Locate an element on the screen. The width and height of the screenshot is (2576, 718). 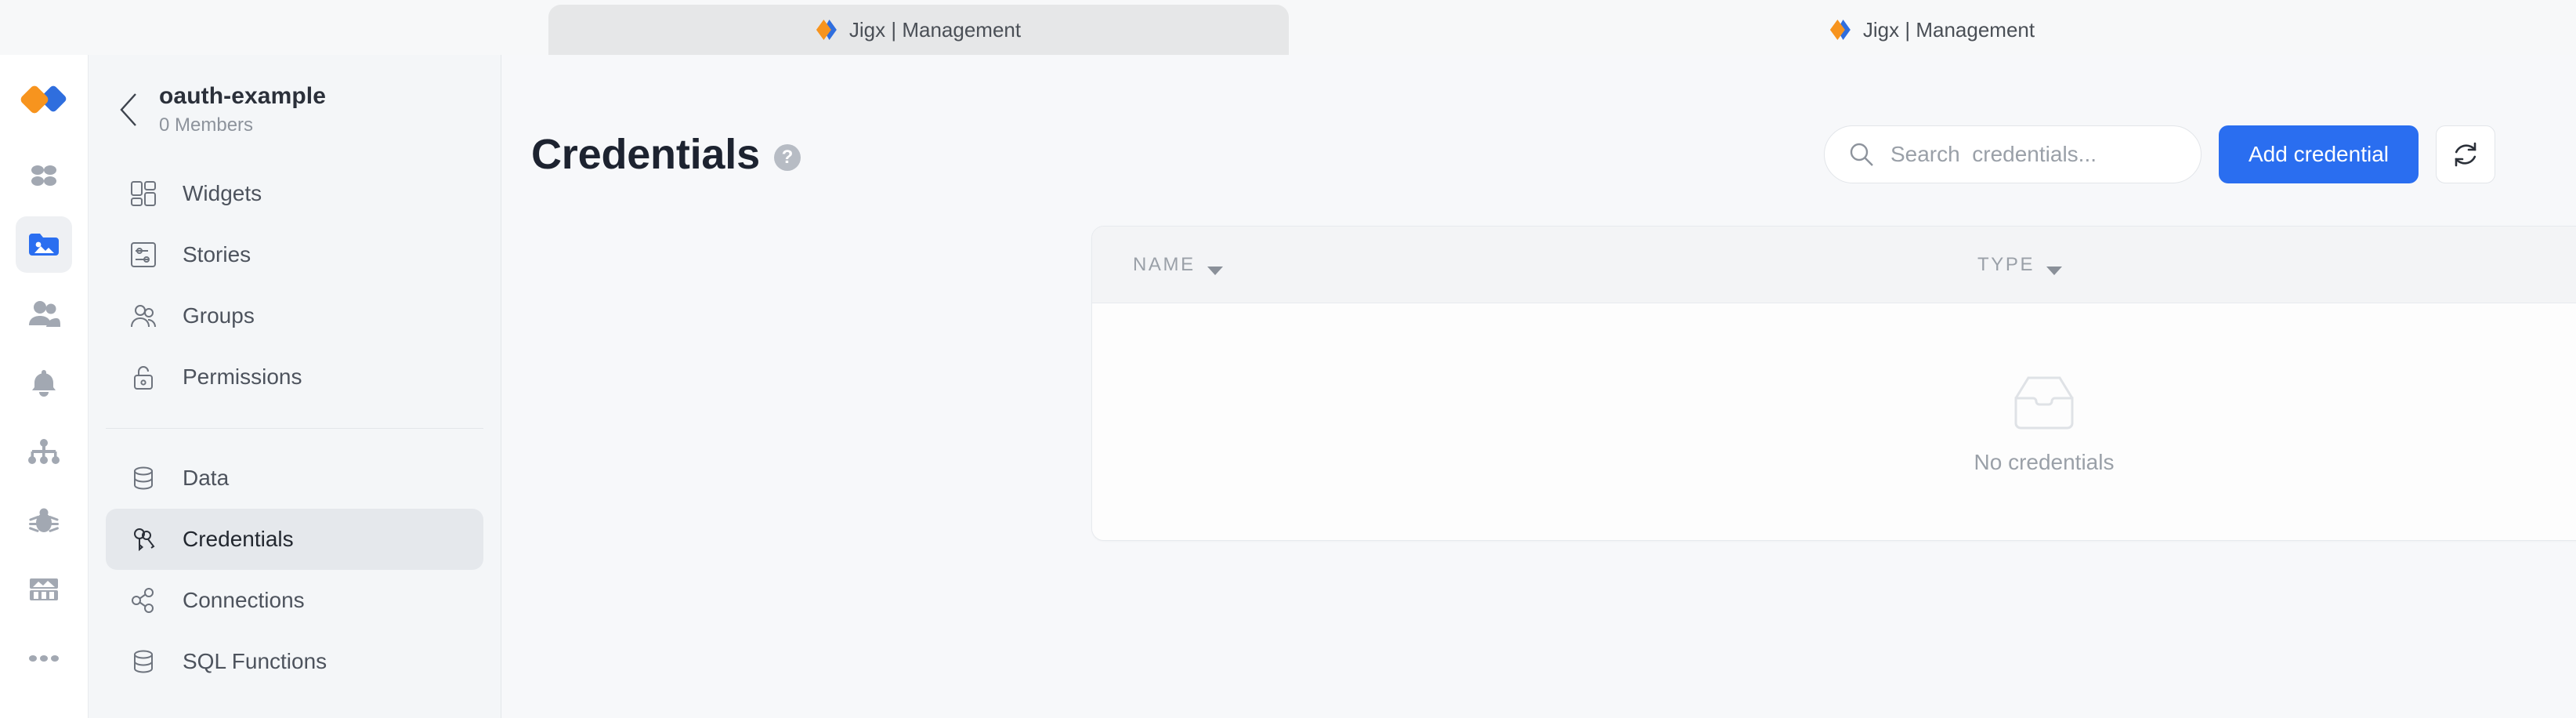
people-icon is located at coordinates (44, 313).